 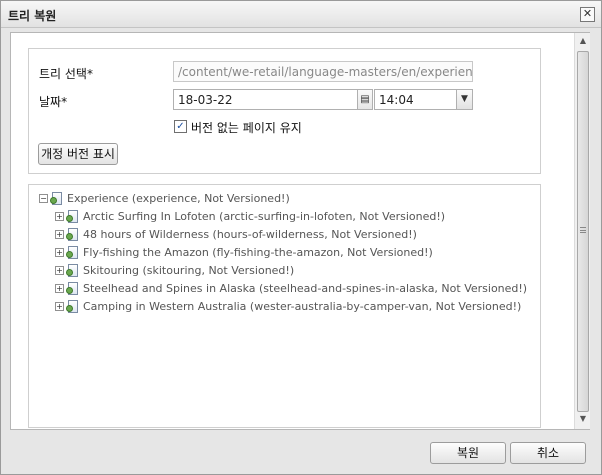 I want to click on scroll-thumb, so click(x=583, y=231).